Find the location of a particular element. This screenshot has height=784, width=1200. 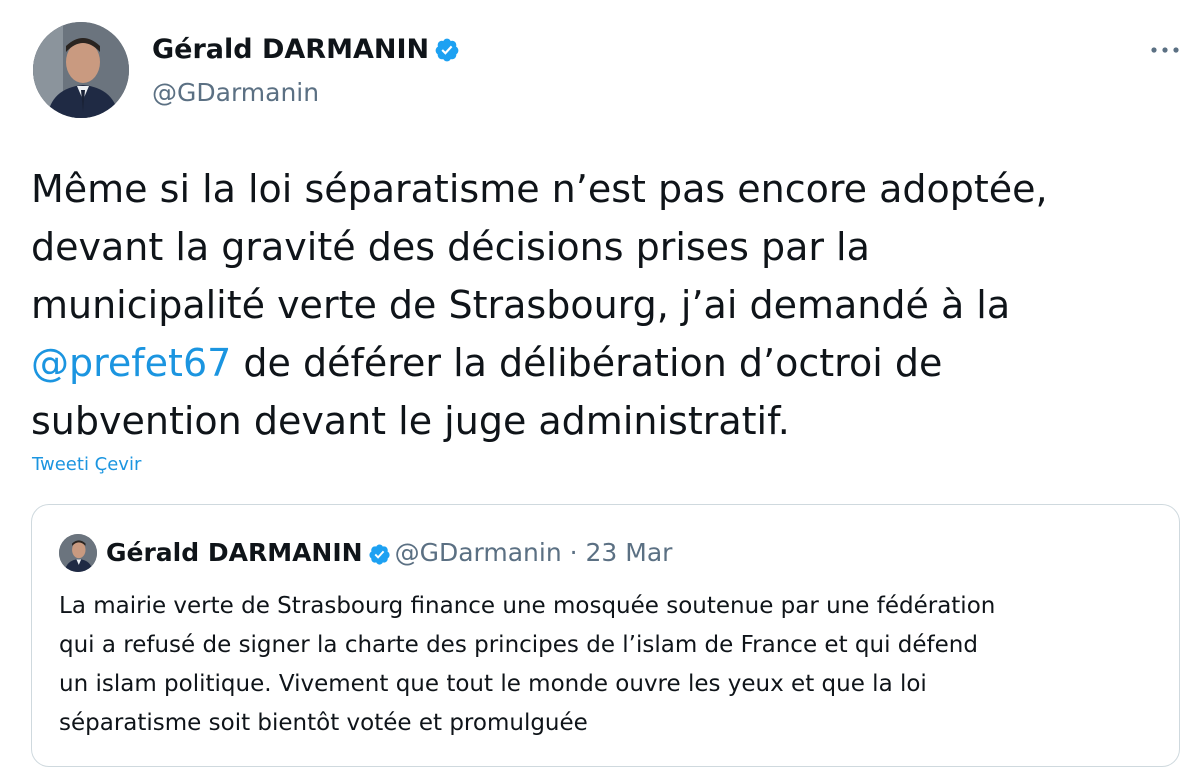

author-name: Gérald DARMANIN is located at coordinates (306, 52).